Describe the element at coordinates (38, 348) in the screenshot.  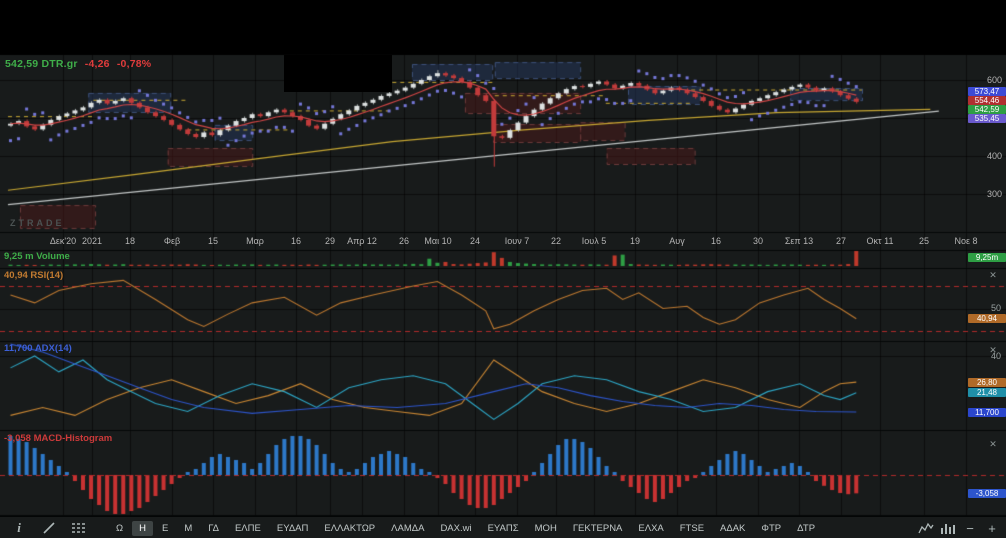
I see `adx-panel-label: 11,700 ADX(14)` at that location.